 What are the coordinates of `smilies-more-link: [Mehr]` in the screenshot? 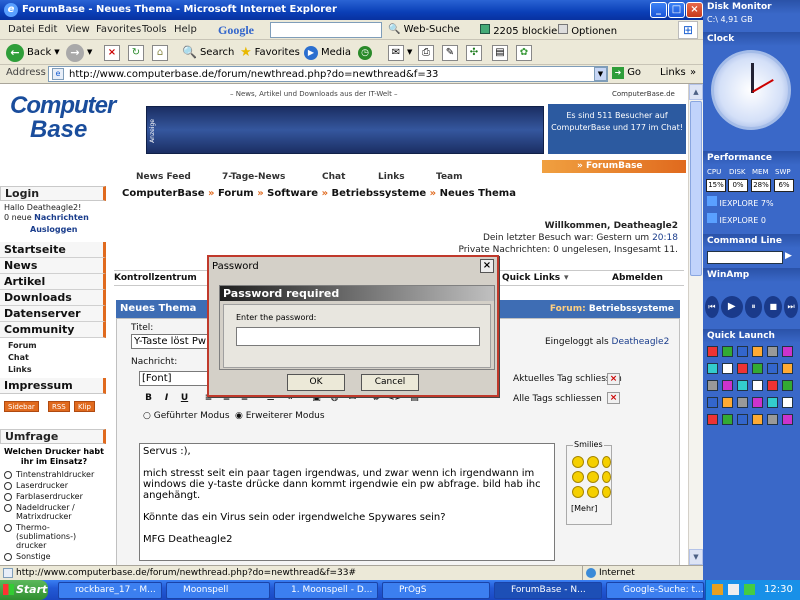 It's located at (584, 508).